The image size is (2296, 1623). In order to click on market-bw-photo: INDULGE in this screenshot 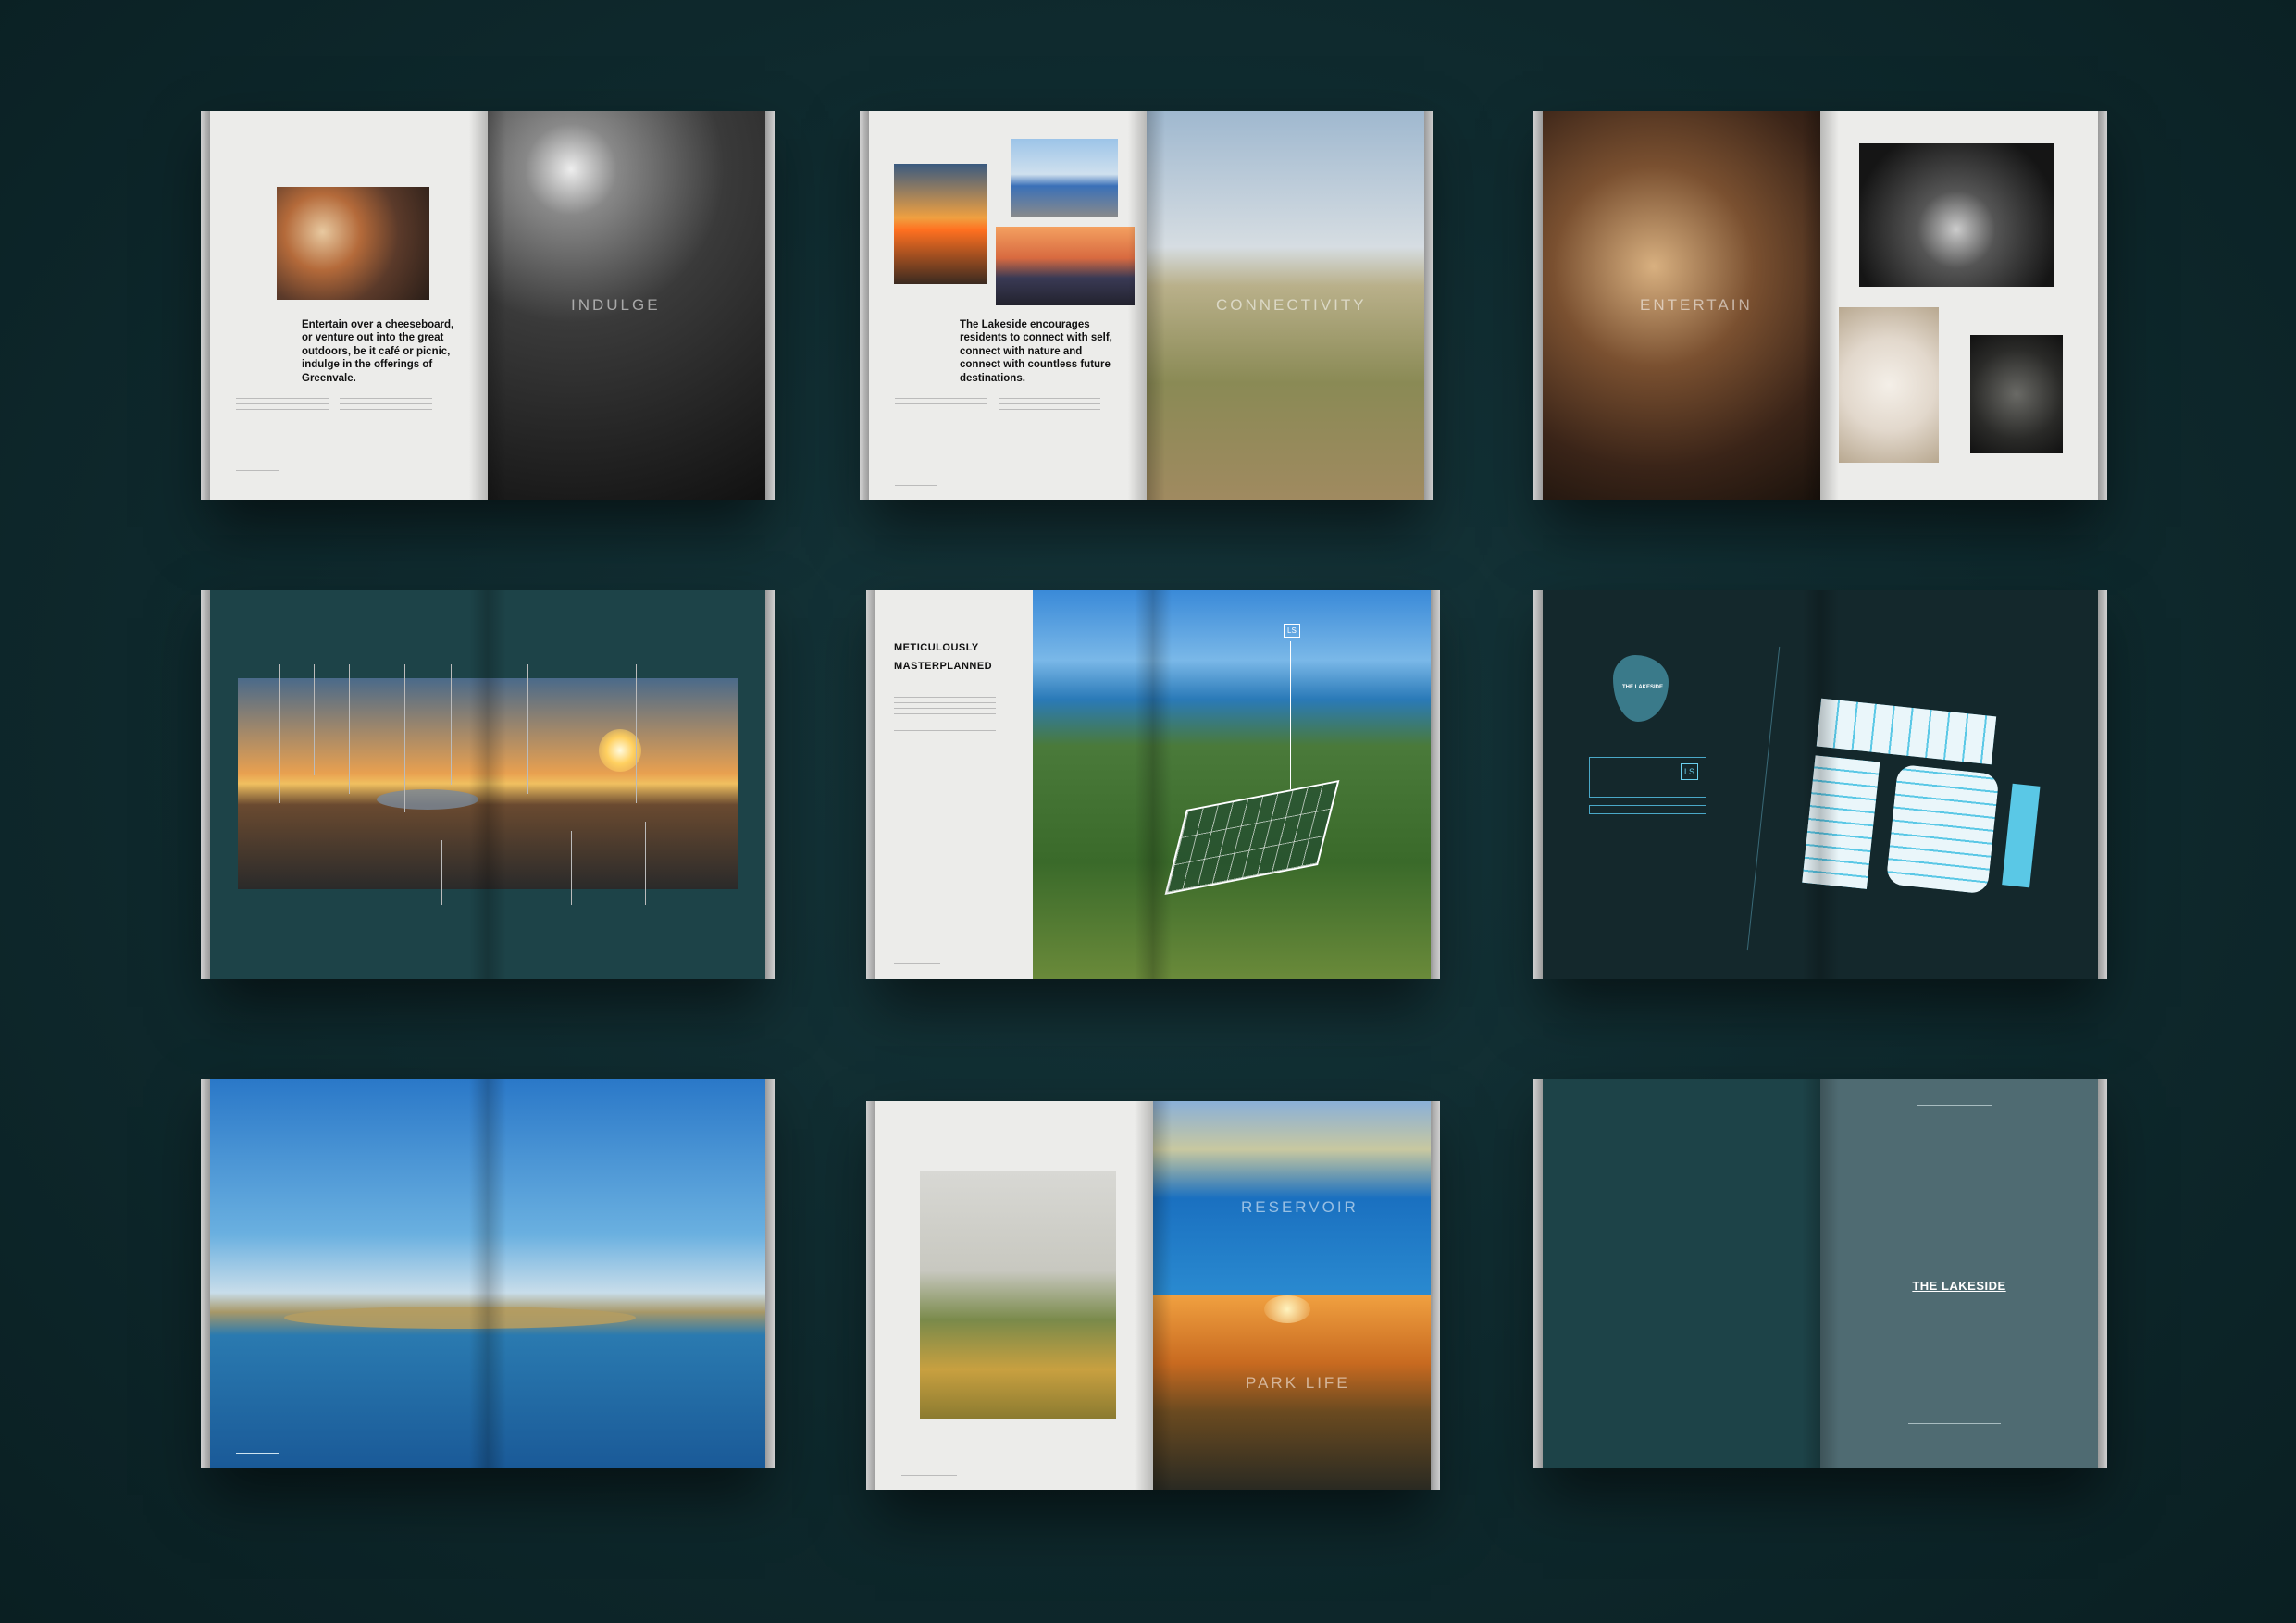, I will do `click(627, 305)`.